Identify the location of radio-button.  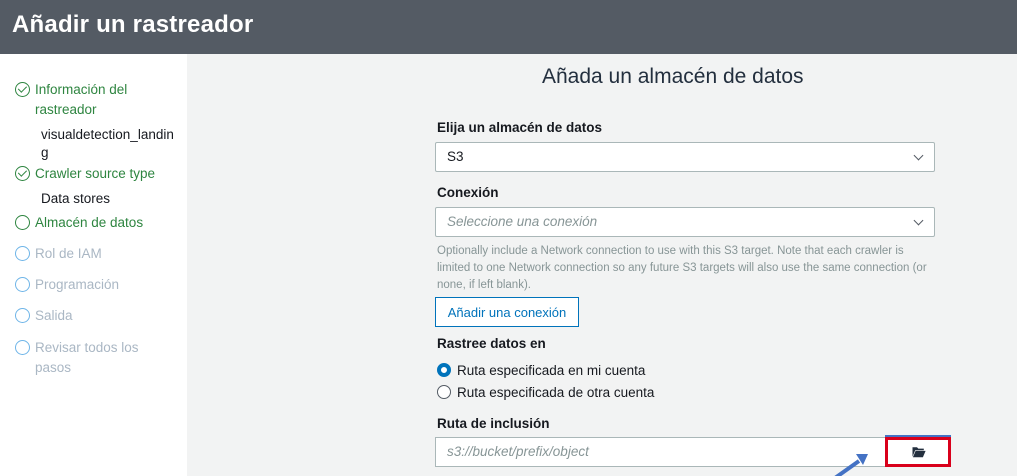
(444, 392).